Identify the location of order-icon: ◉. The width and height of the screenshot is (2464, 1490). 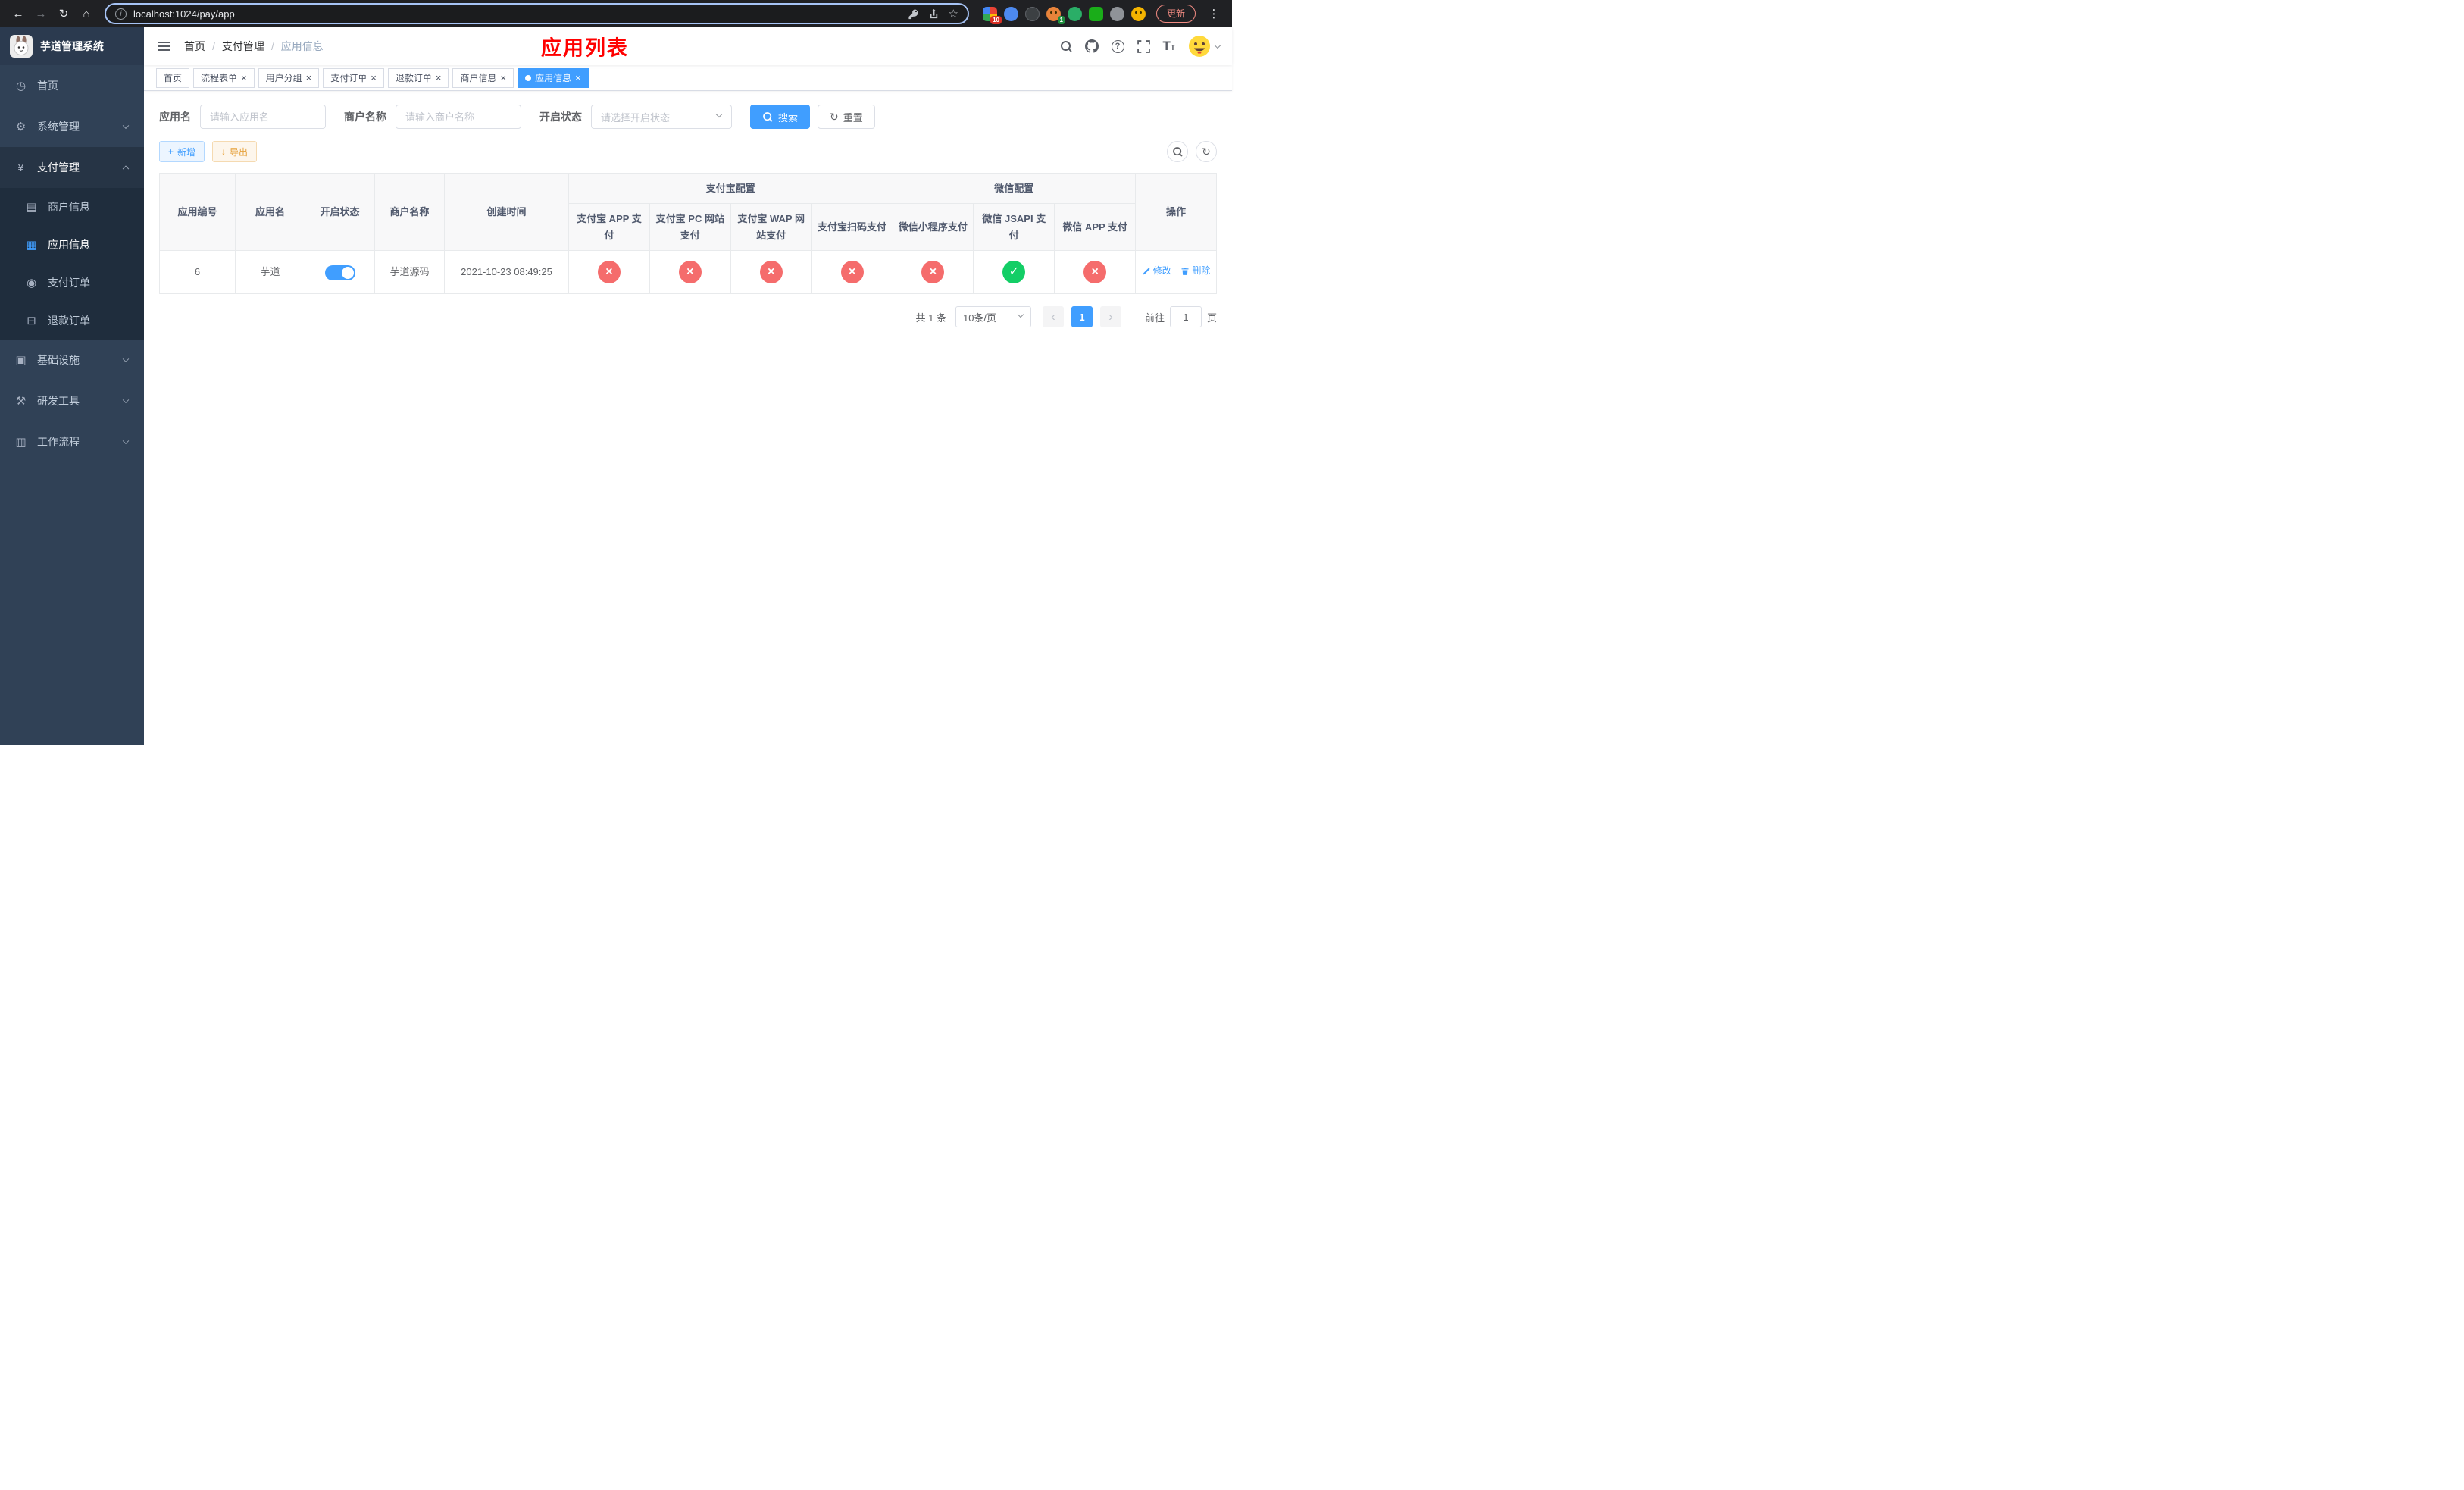
(31, 284).